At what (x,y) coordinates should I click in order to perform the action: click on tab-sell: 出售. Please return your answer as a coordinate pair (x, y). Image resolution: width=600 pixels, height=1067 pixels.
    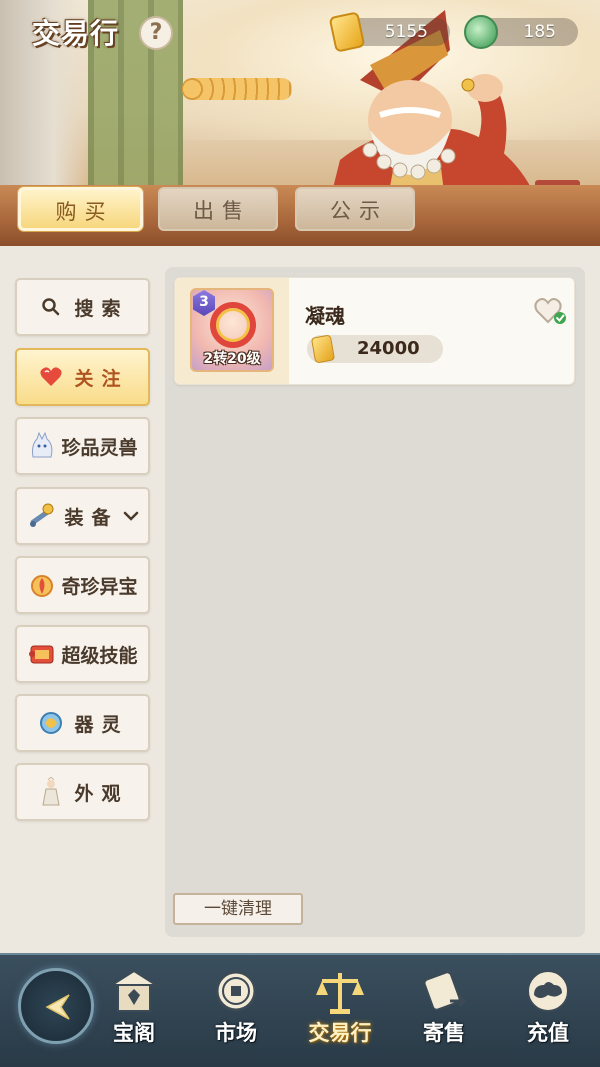
    Looking at the image, I should click on (218, 209).